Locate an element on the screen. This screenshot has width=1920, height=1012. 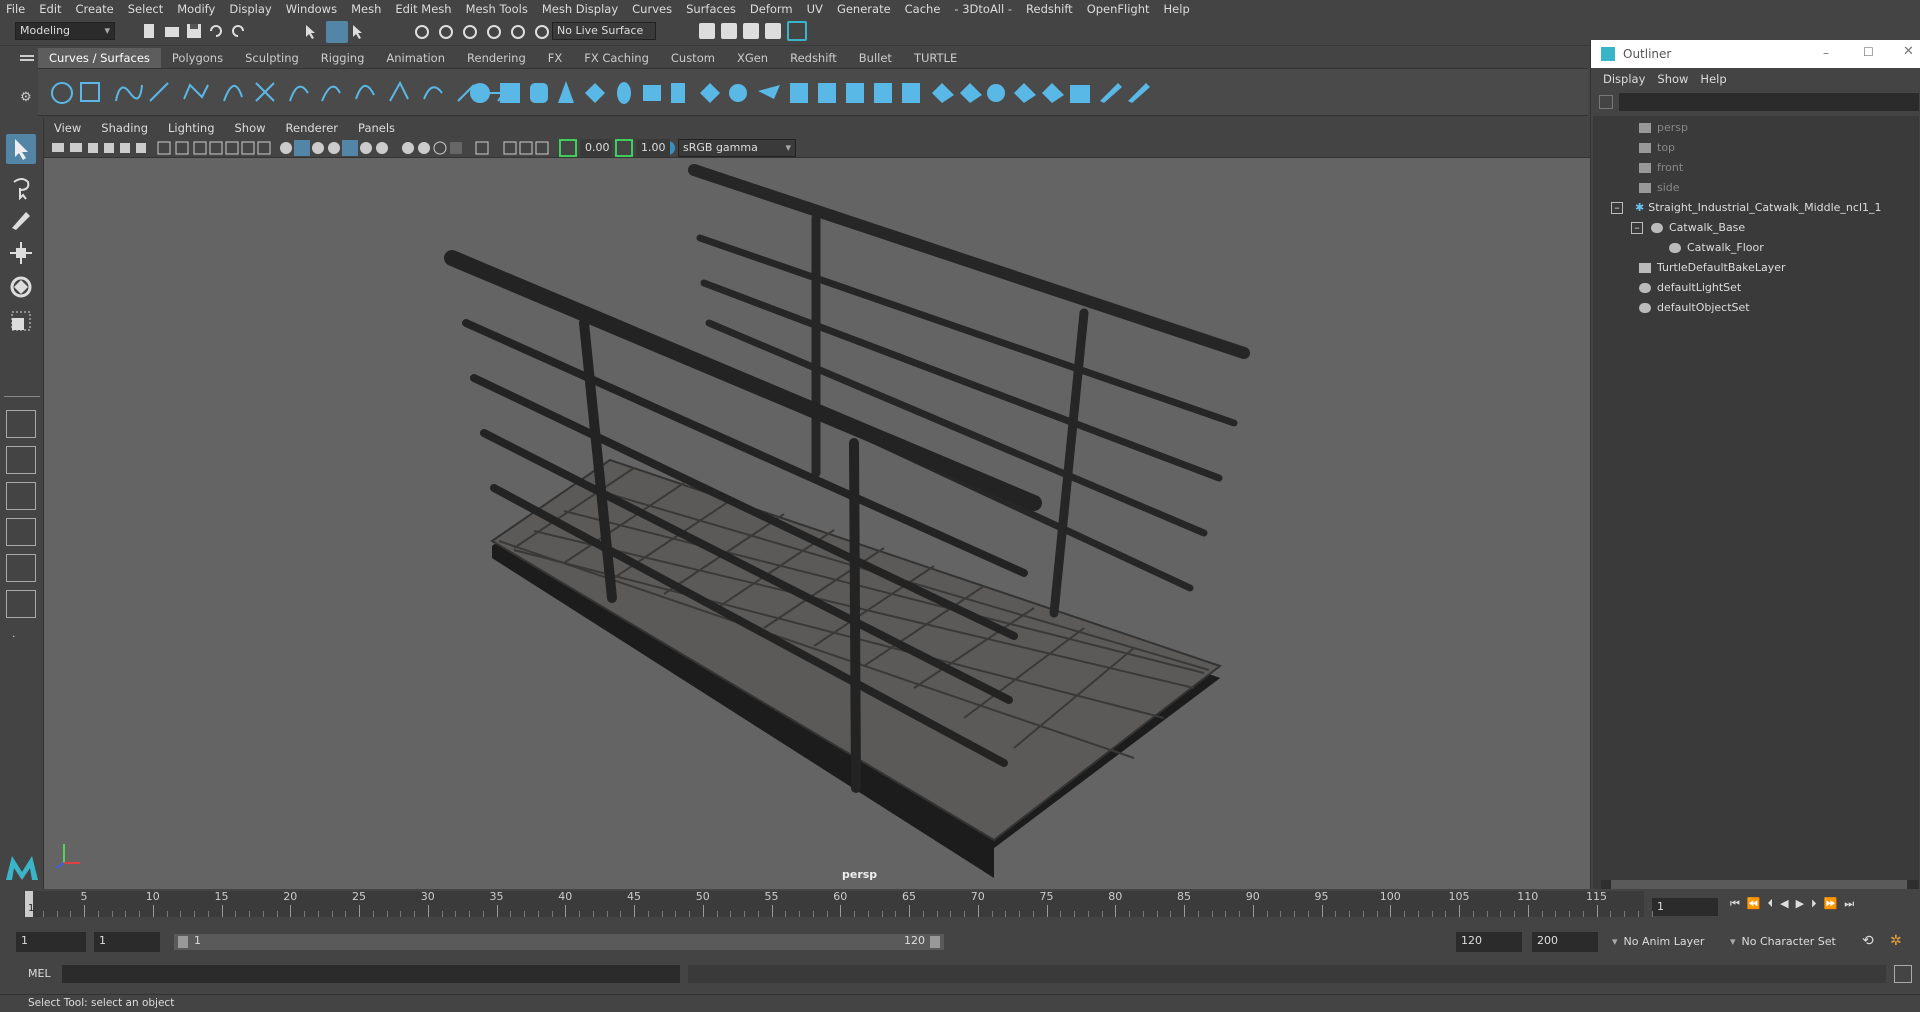
insert-isoparm-icon is located at coordinates (1080, 94).